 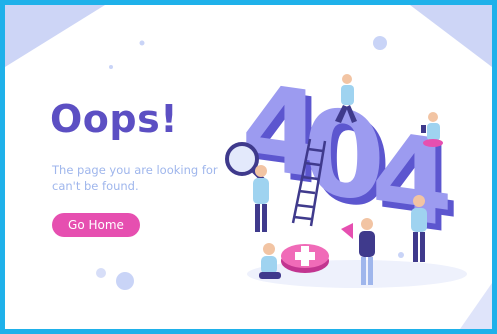 What do you see at coordinates (270, 261) in the screenshot?
I see `person-kneeling` at bounding box center [270, 261].